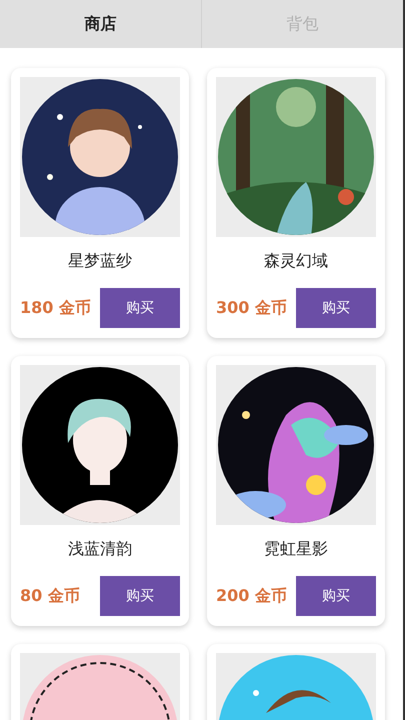  I want to click on product-name: 霓虹星影, so click(296, 549).